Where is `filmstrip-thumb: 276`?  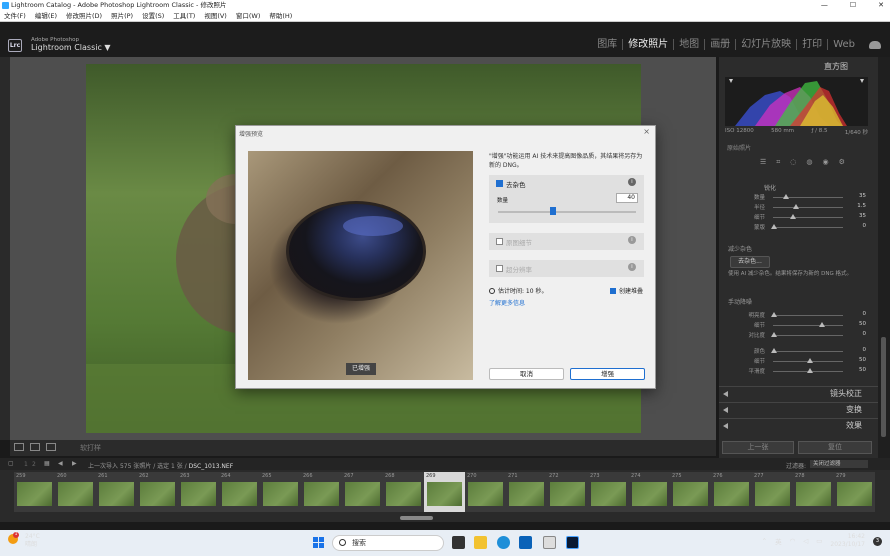
filmstrip-thumb: 276 is located at coordinates (731, 492).